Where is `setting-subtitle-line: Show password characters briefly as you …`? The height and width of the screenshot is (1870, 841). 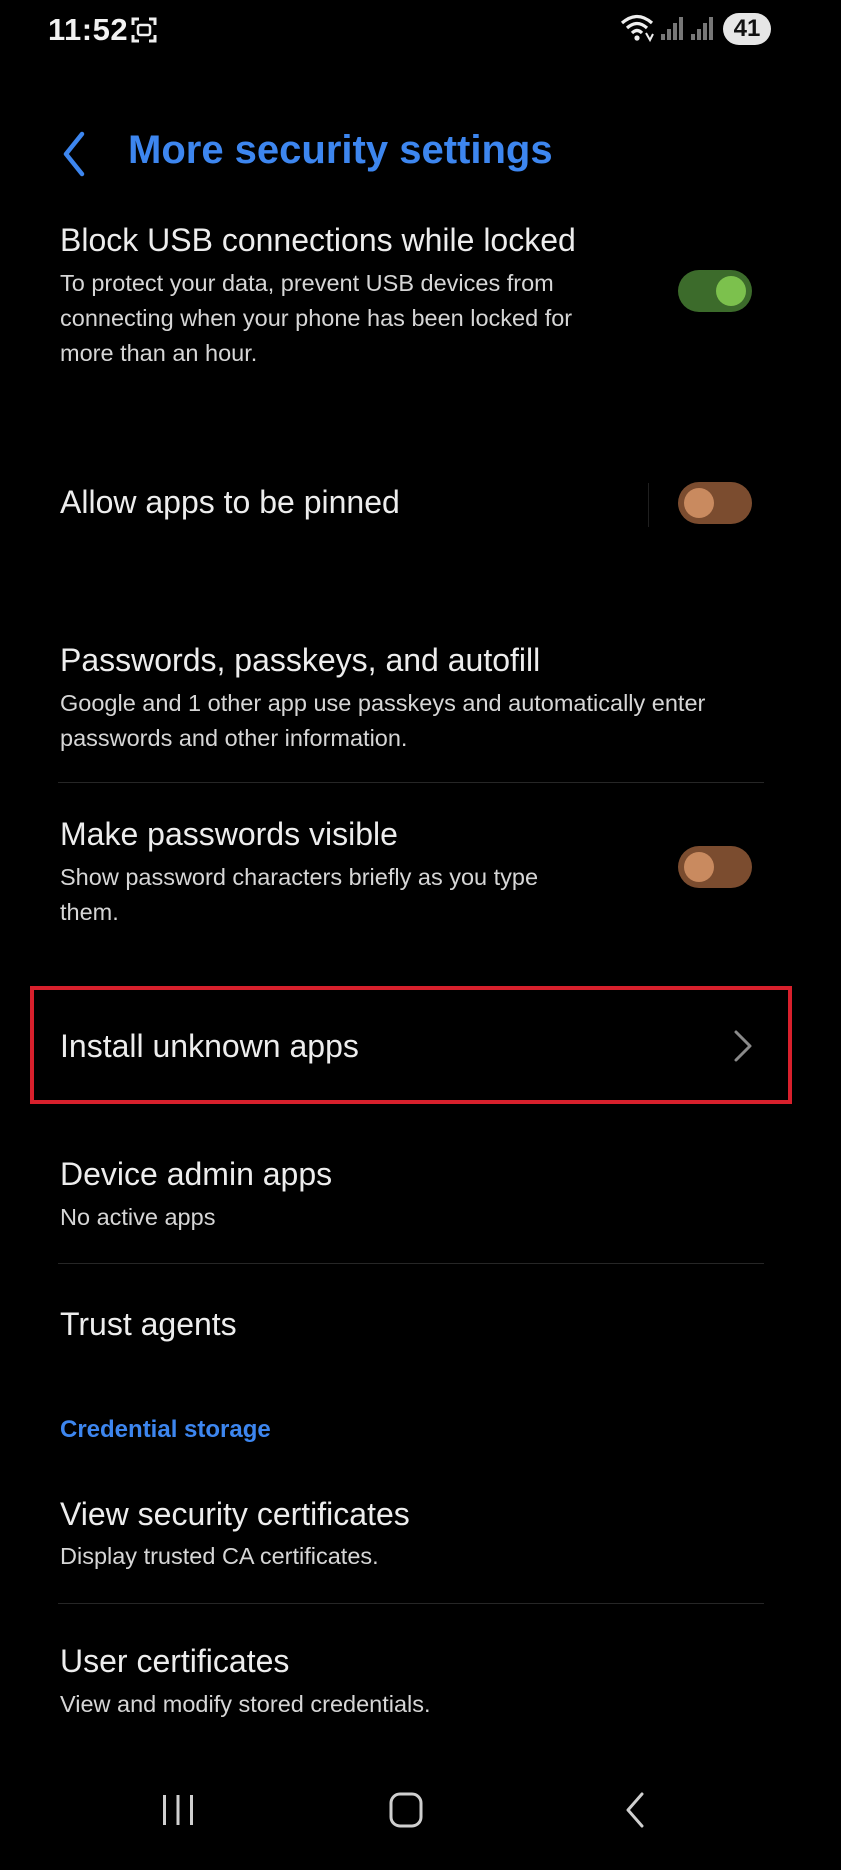 setting-subtitle-line: Show password characters briefly as you … is located at coordinates (299, 877).